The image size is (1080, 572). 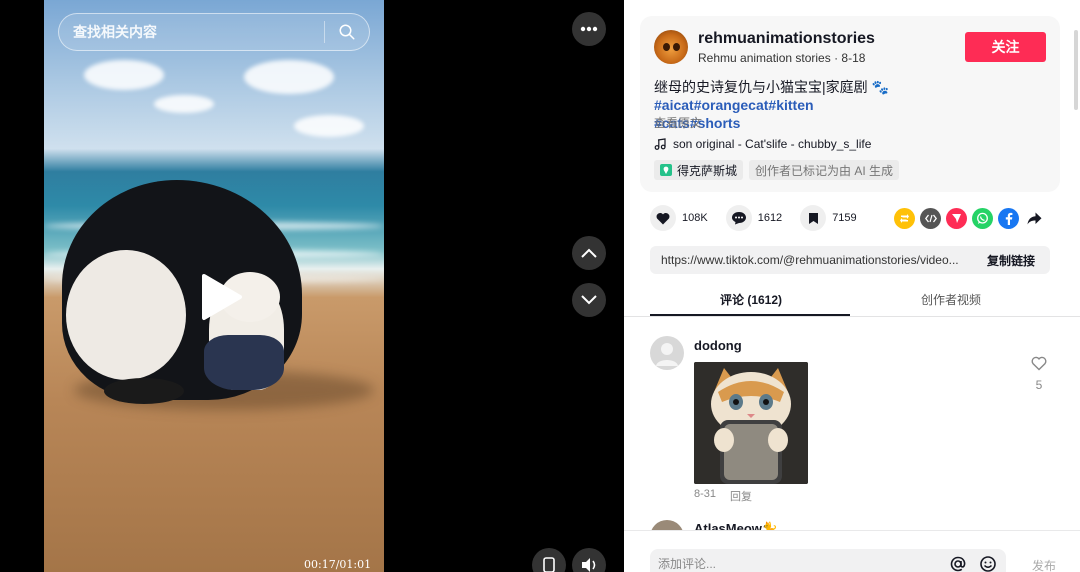 I want to click on search-icon, so click(x=347, y=32).